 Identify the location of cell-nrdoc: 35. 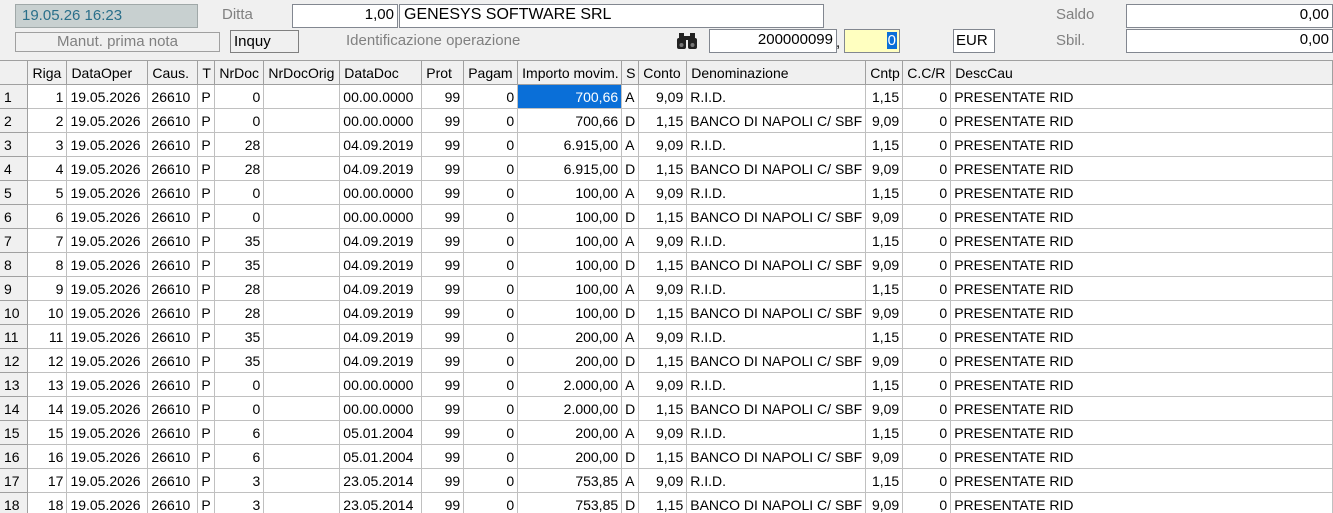
(239, 265).